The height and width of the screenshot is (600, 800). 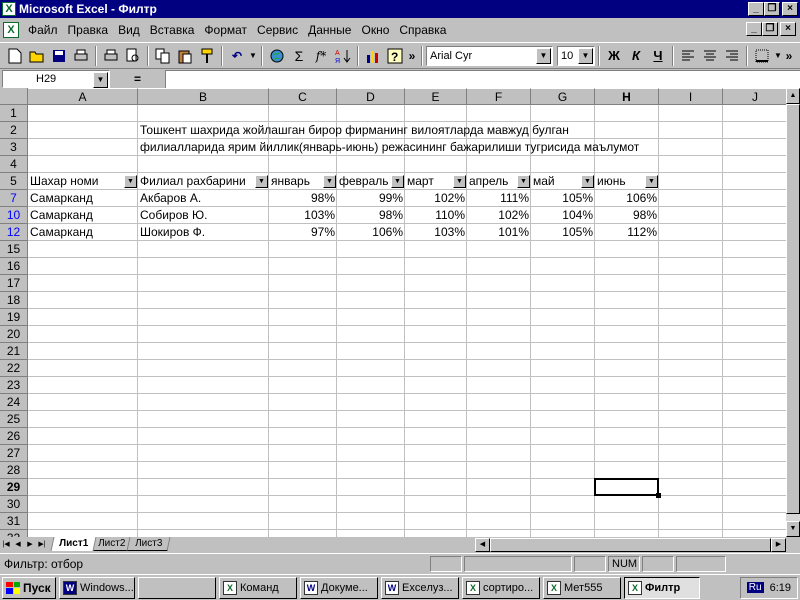 What do you see at coordinates (636, 56) in the screenshot?
I see `italic-button: К` at bounding box center [636, 56].